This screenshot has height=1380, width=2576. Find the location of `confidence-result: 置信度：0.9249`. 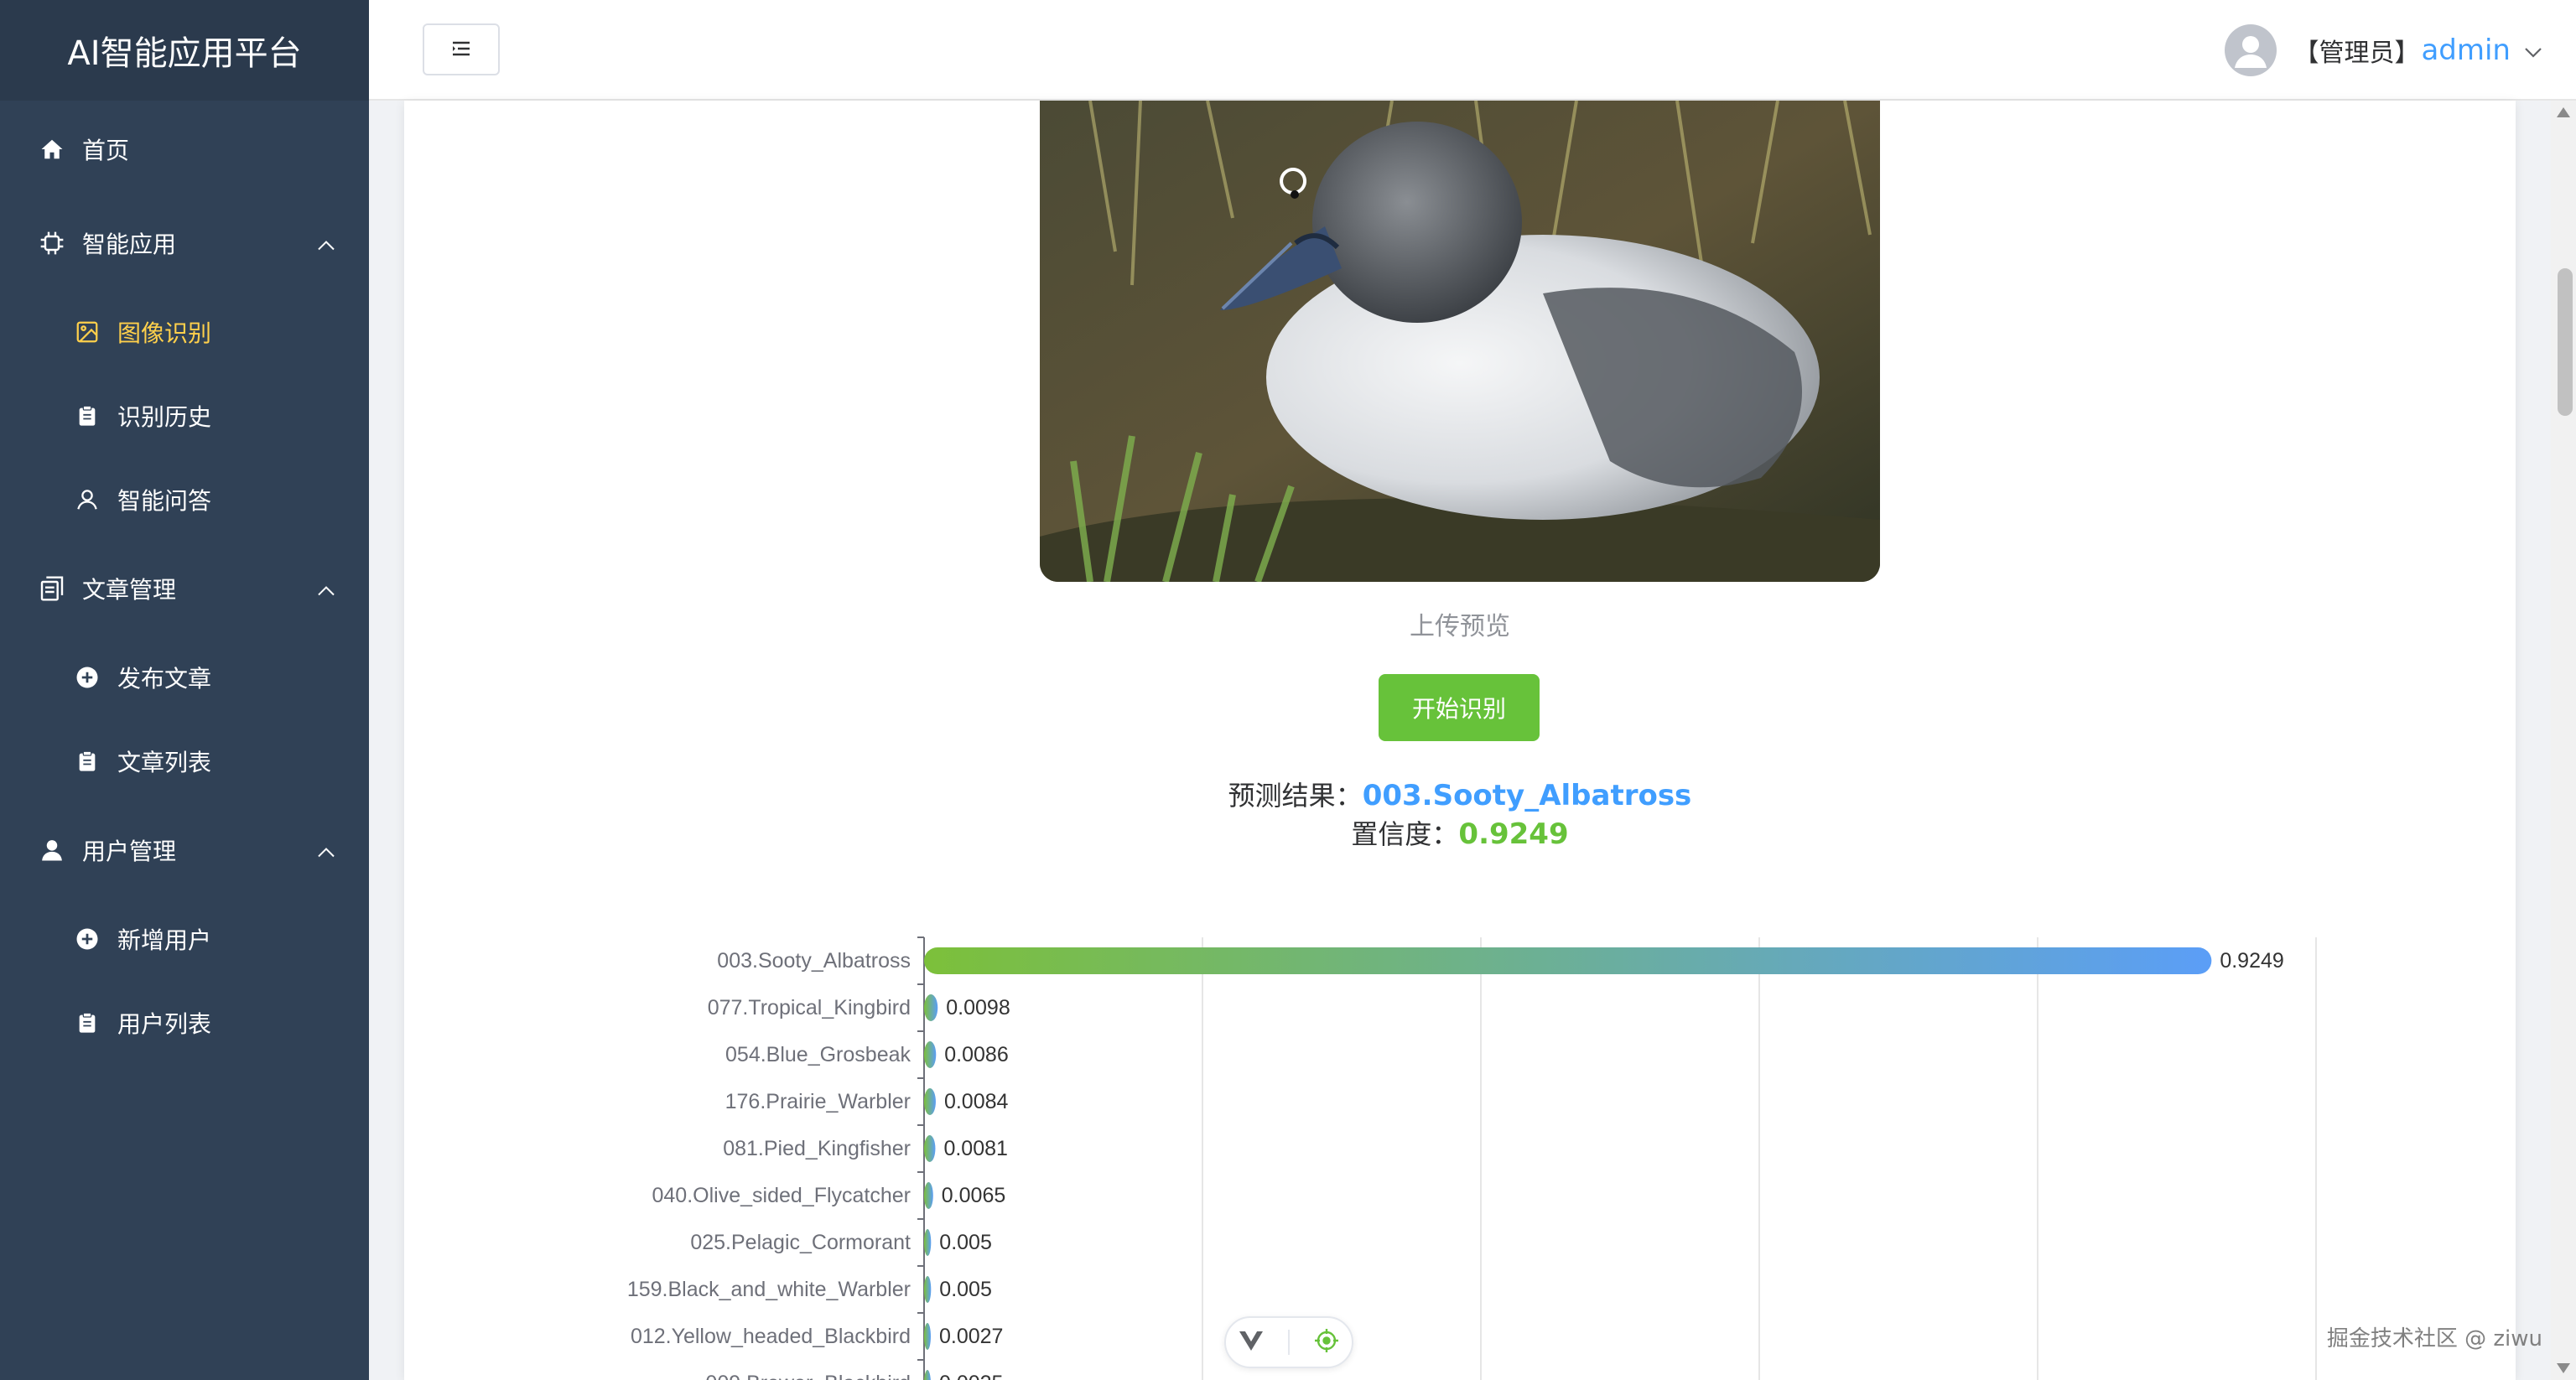

confidence-result: 置信度：0.9249 is located at coordinates (1460, 832).